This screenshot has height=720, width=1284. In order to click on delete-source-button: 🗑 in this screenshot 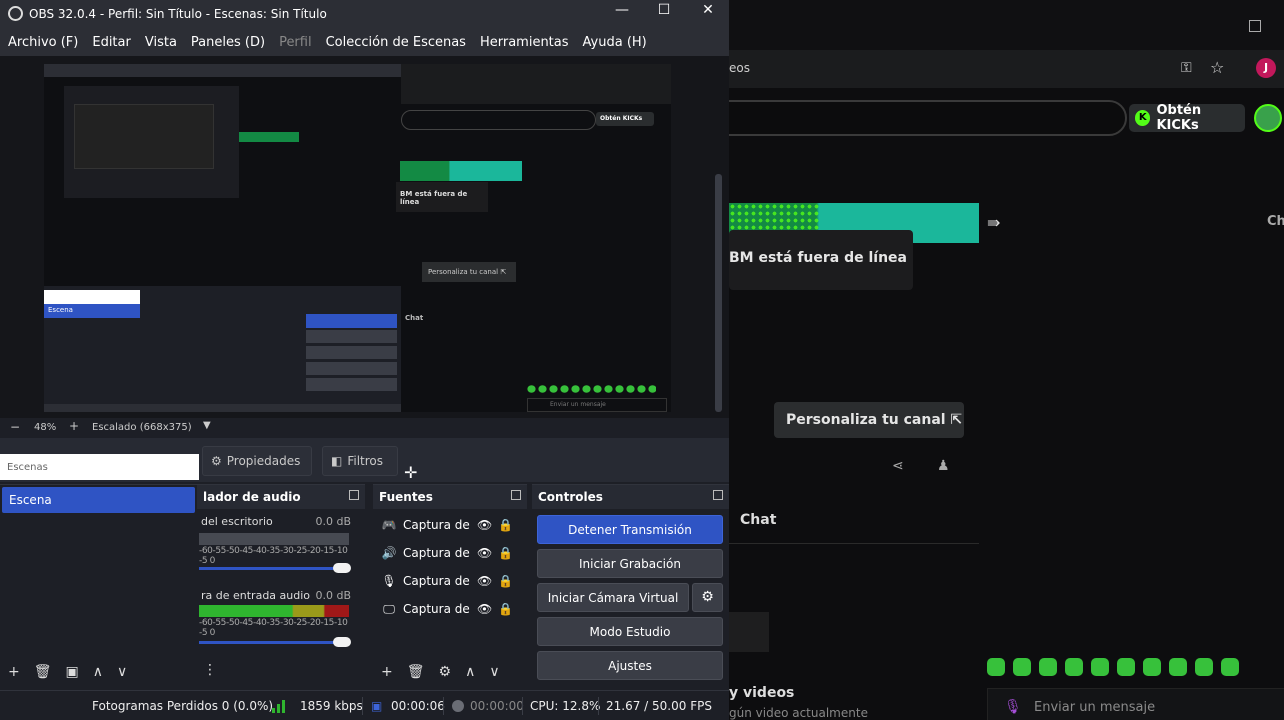, I will do `click(416, 672)`.